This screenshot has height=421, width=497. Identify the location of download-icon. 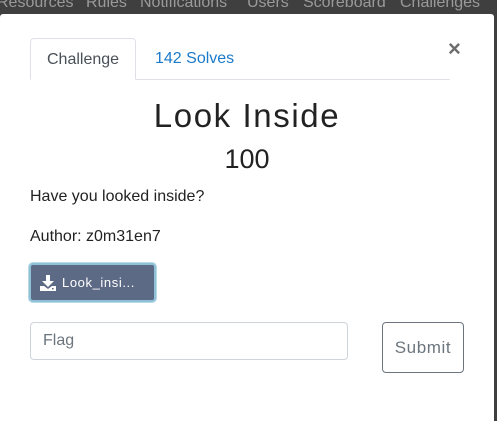
(48, 283).